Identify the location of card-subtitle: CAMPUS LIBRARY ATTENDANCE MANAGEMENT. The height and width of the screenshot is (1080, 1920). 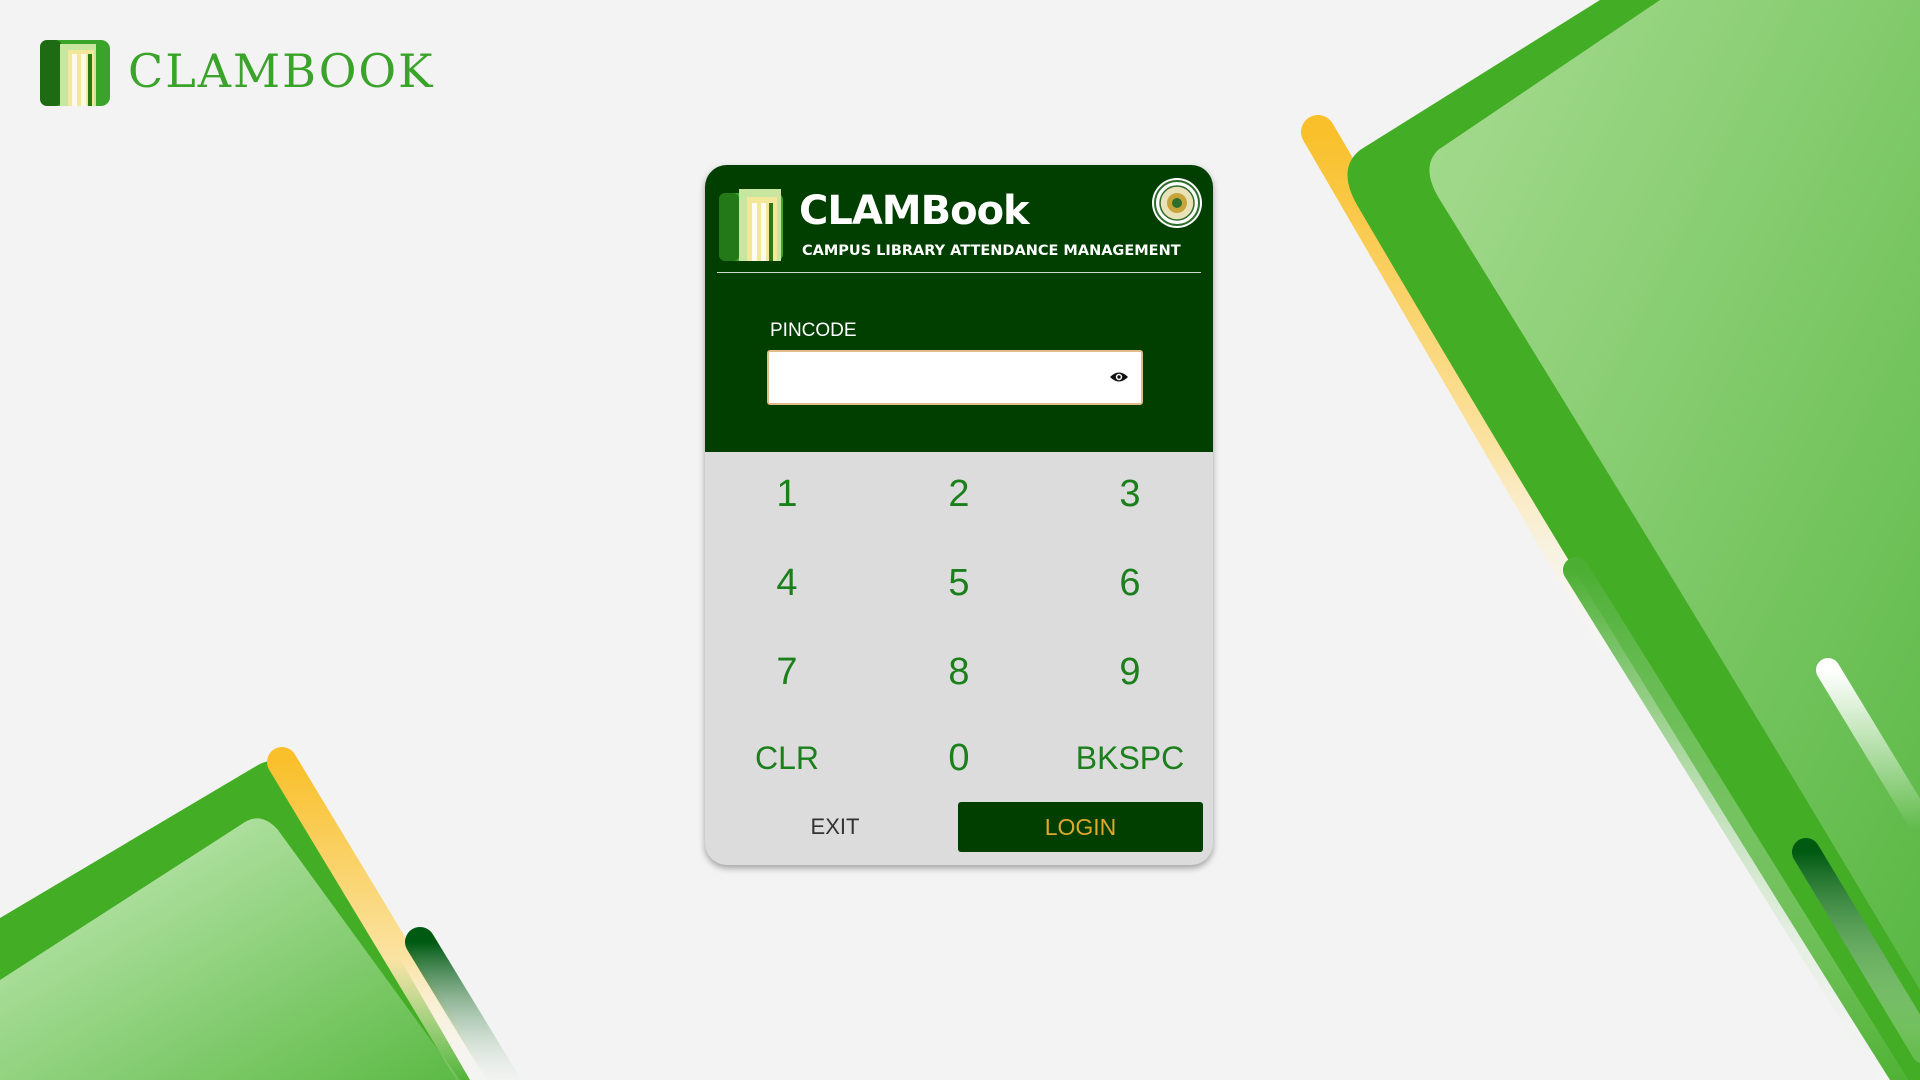
(991, 251).